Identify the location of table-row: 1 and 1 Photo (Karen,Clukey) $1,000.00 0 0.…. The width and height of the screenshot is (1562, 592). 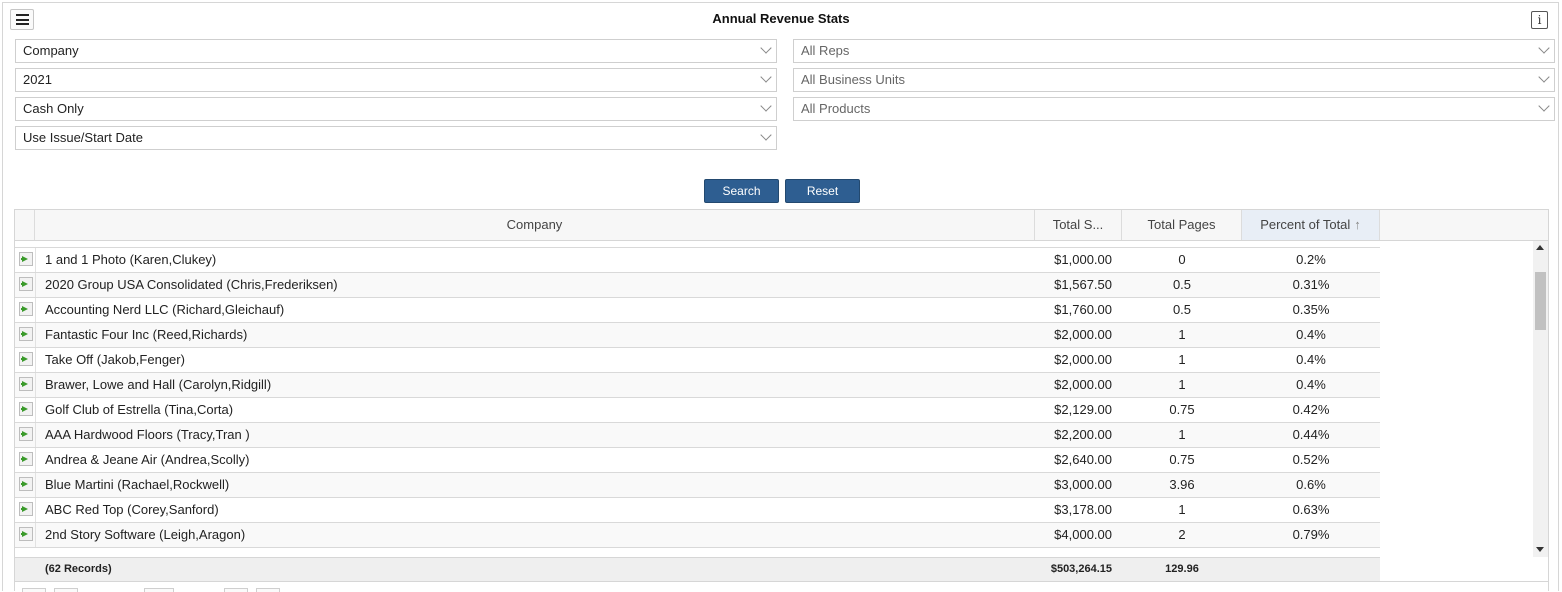
(697, 260).